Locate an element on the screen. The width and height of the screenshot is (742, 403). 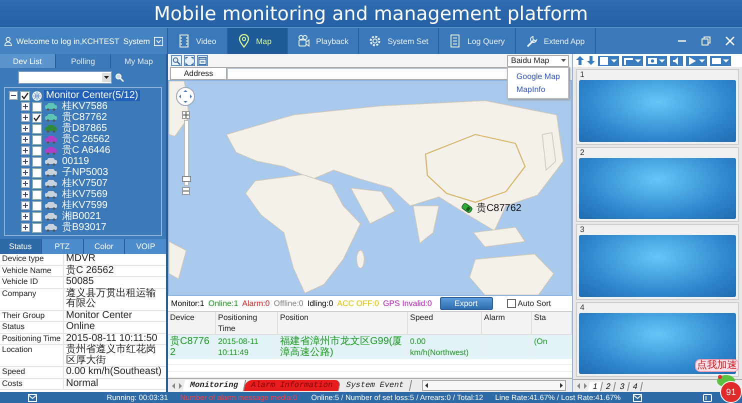
sheet-tab: Alarm Information is located at coordinates (292, 385).